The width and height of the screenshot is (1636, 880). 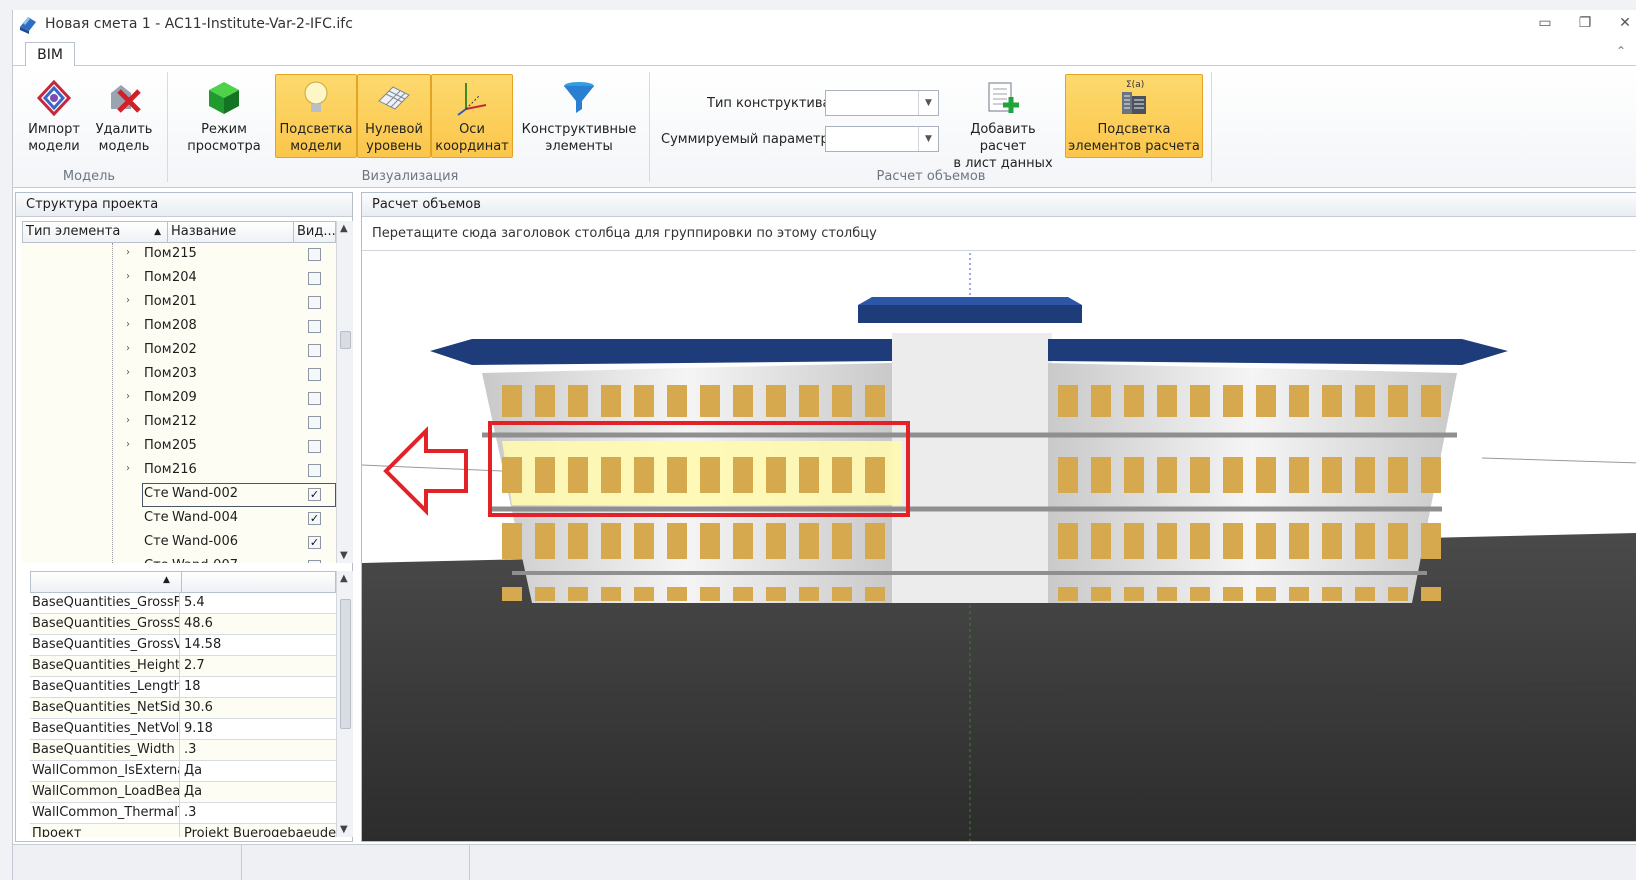 What do you see at coordinates (579, 116) in the screenshot?
I see `structural-elements-button: Конструктивные элементы` at bounding box center [579, 116].